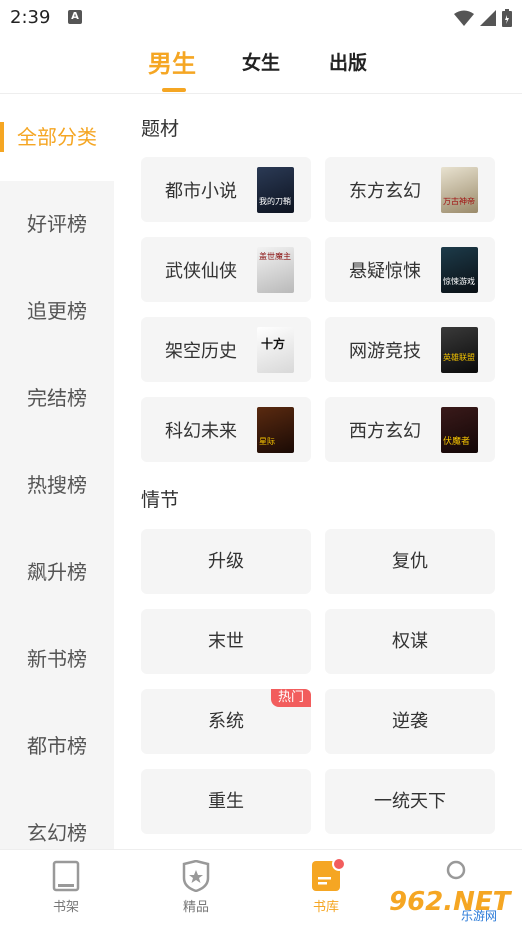  I want to click on site-watermark: 962.NET 乐游网, so click(448, 902).